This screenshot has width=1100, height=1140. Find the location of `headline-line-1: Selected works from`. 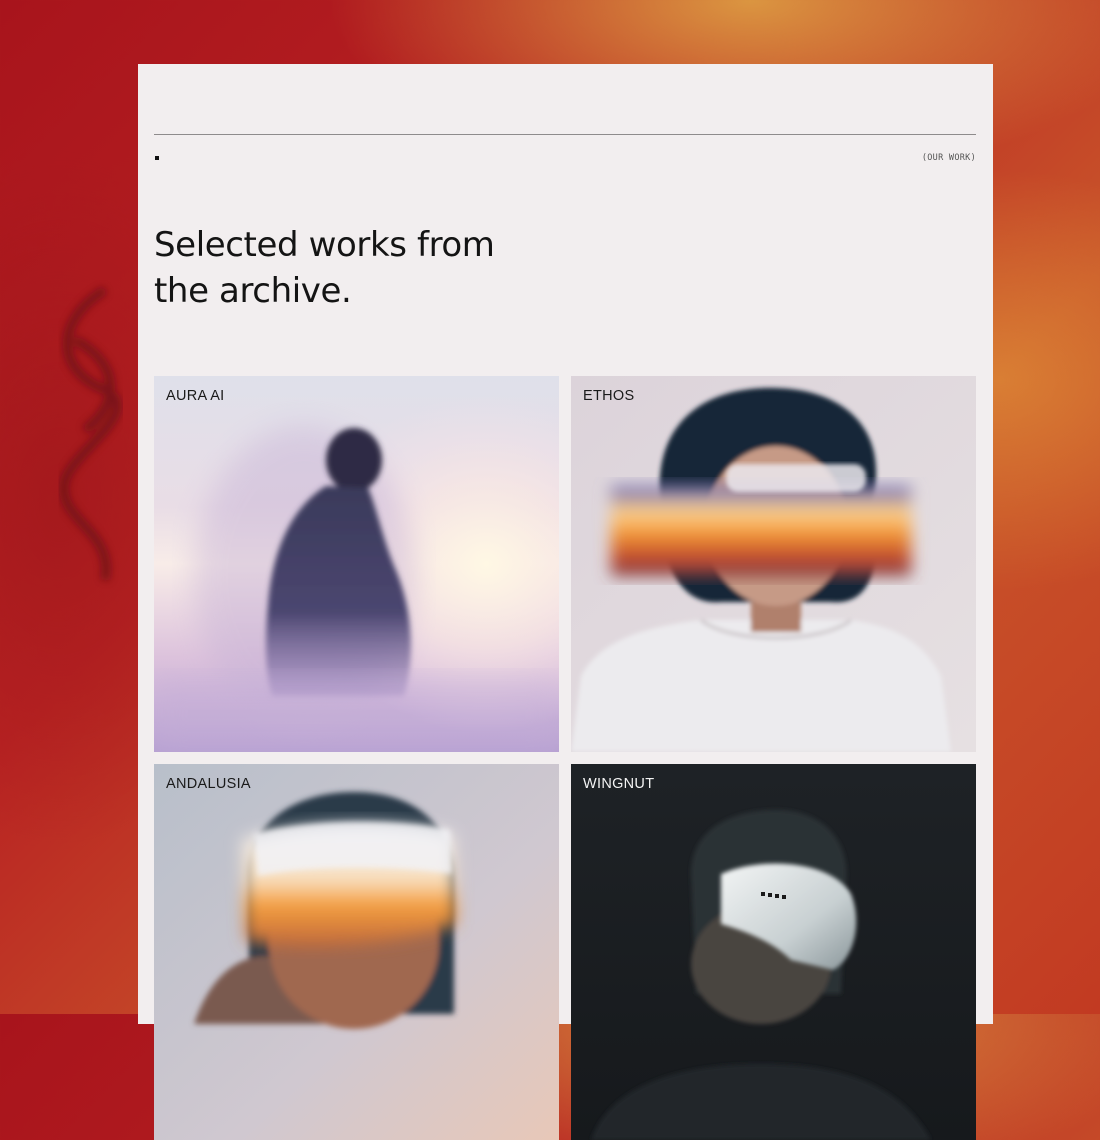

headline-line-1: Selected works from is located at coordinates (324, 245).